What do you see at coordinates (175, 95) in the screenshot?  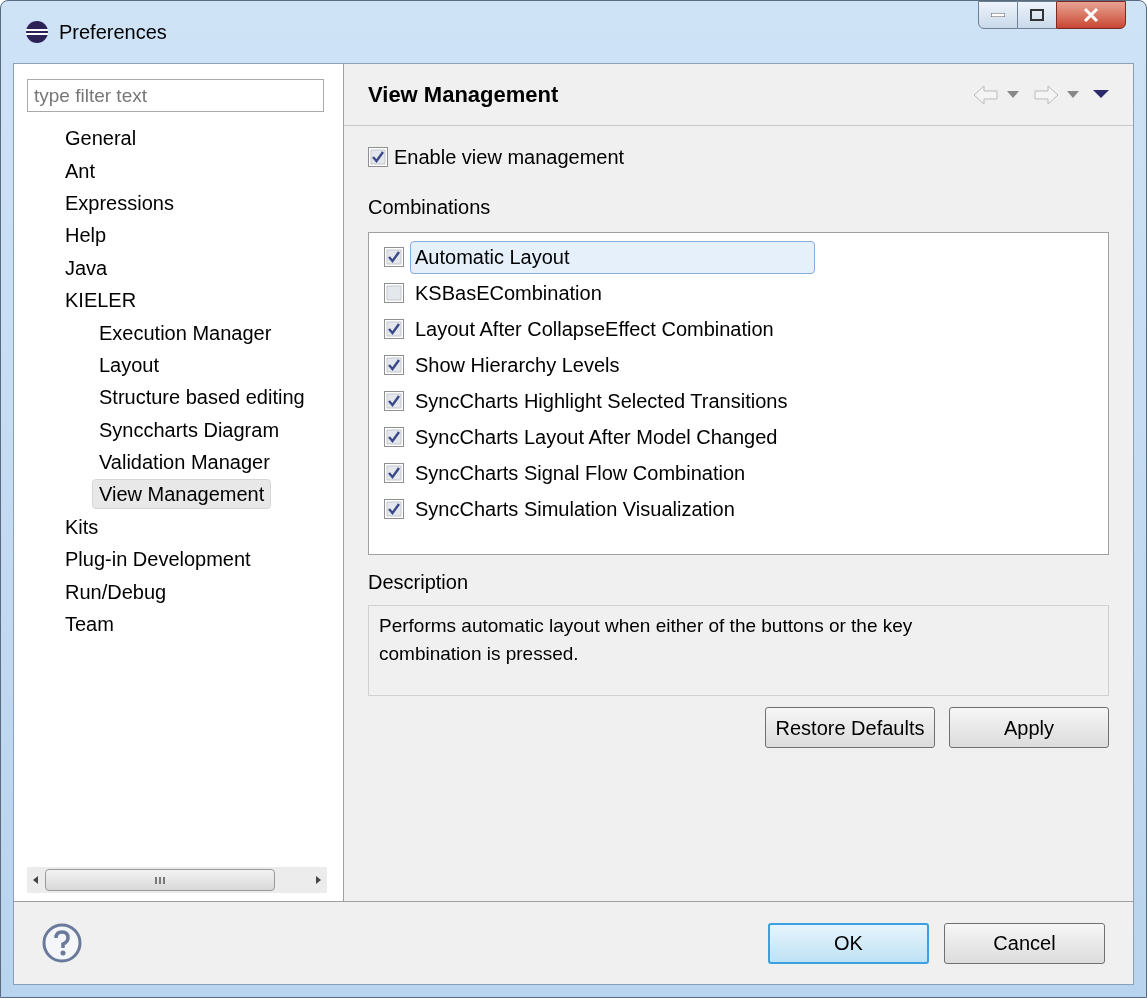 I see `filter-field: type filter text` at bounding box center [175, 95].